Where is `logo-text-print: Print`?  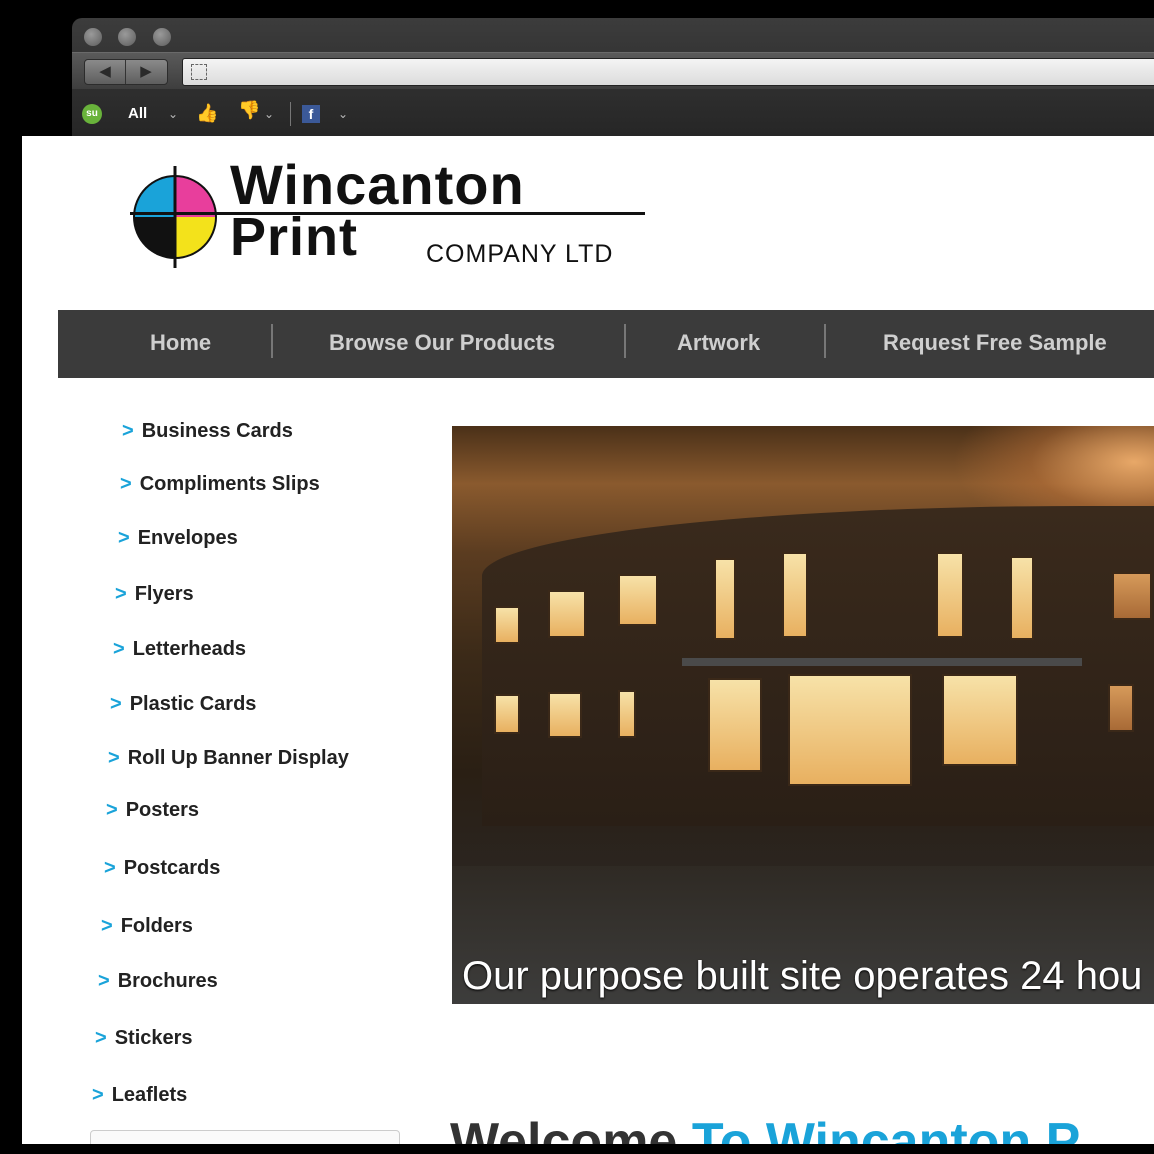 logo-text-print: Print is located at coordinates (294, 237).